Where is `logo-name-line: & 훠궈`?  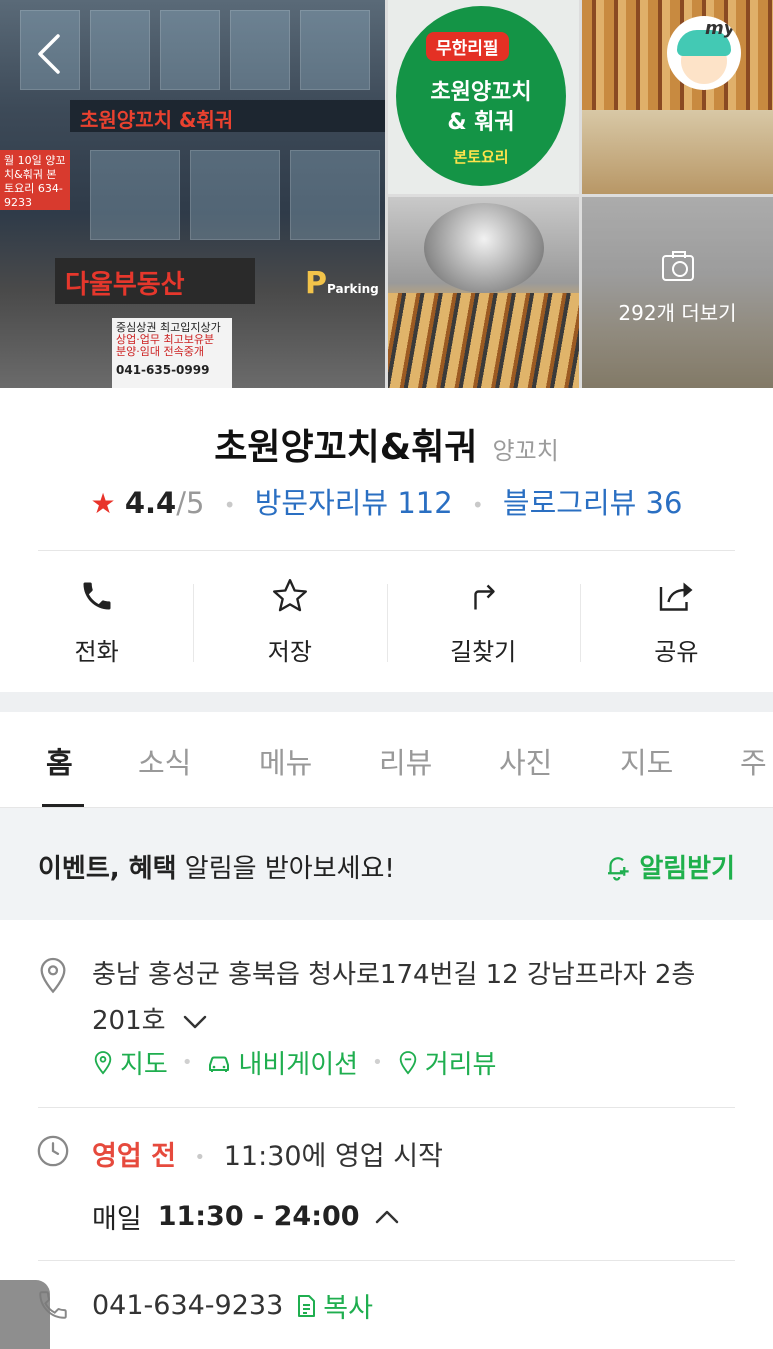
logo-name-line: & 훠궈 is located at coordinates (481, 122).